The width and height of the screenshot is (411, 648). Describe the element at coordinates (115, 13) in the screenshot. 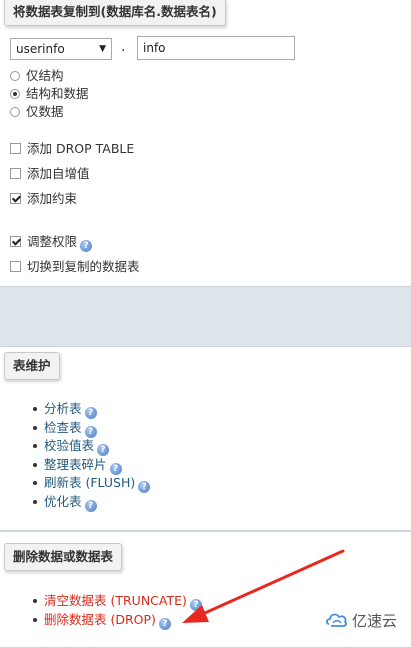

I see `copy-table-legend: 将数据表复制到(数据库名.数据表名)` at that location.